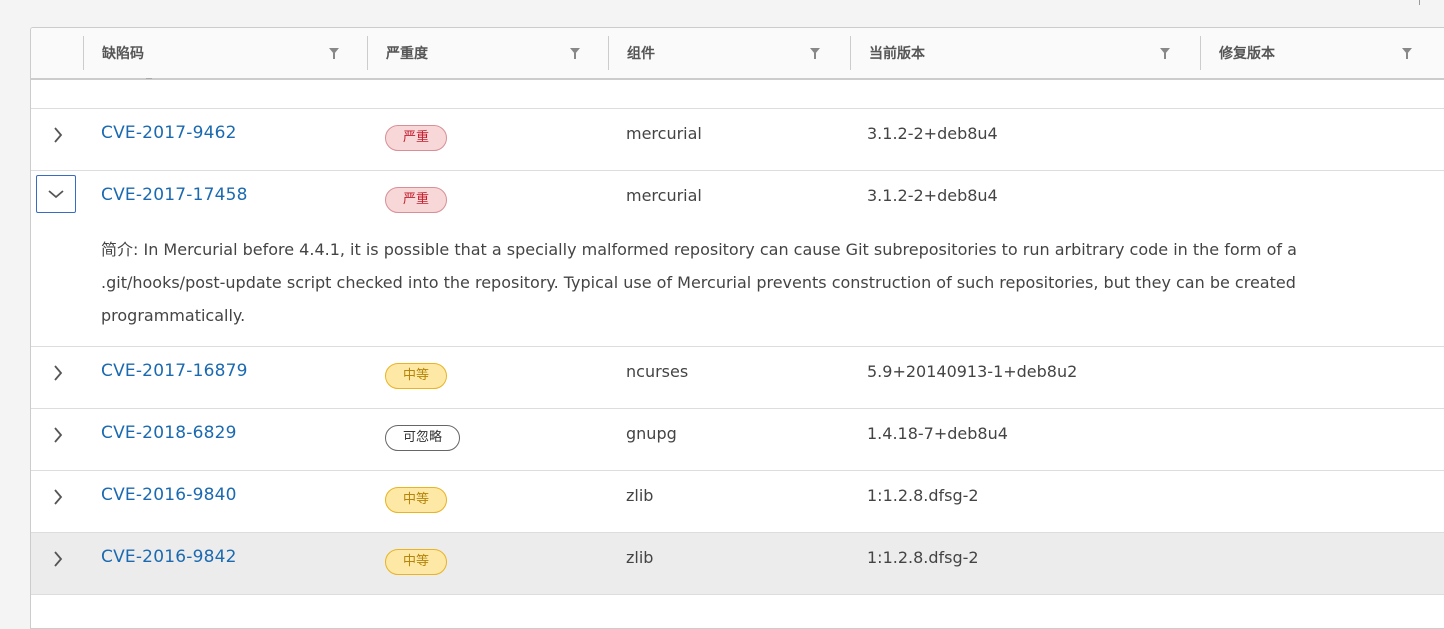 Image resolution: width=1444 pixels, height=629 pixels. I want to click on scroll-edge-marker, so click(1419, 2).